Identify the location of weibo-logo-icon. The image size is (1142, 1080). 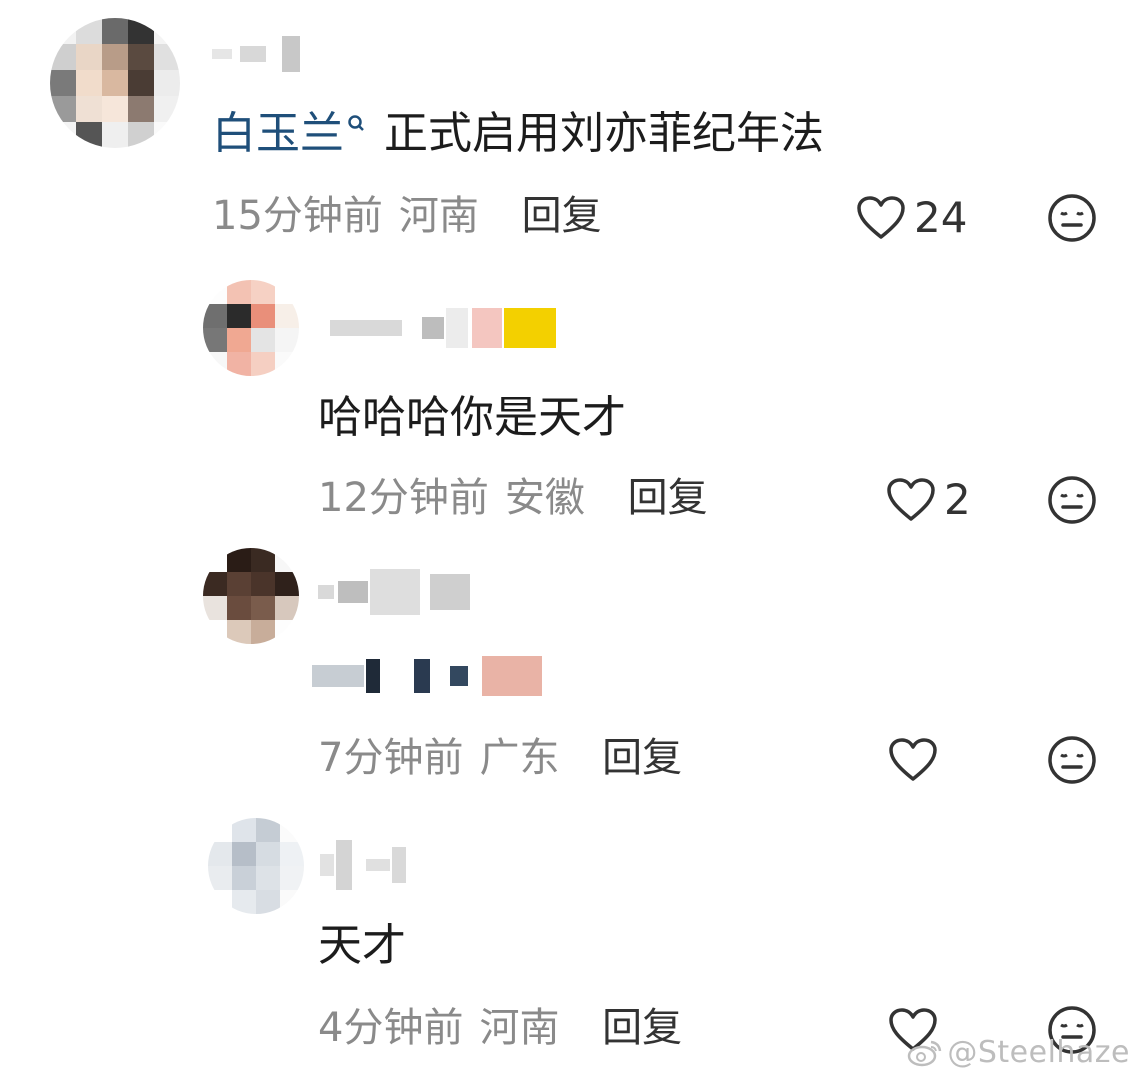
(925, 1053).